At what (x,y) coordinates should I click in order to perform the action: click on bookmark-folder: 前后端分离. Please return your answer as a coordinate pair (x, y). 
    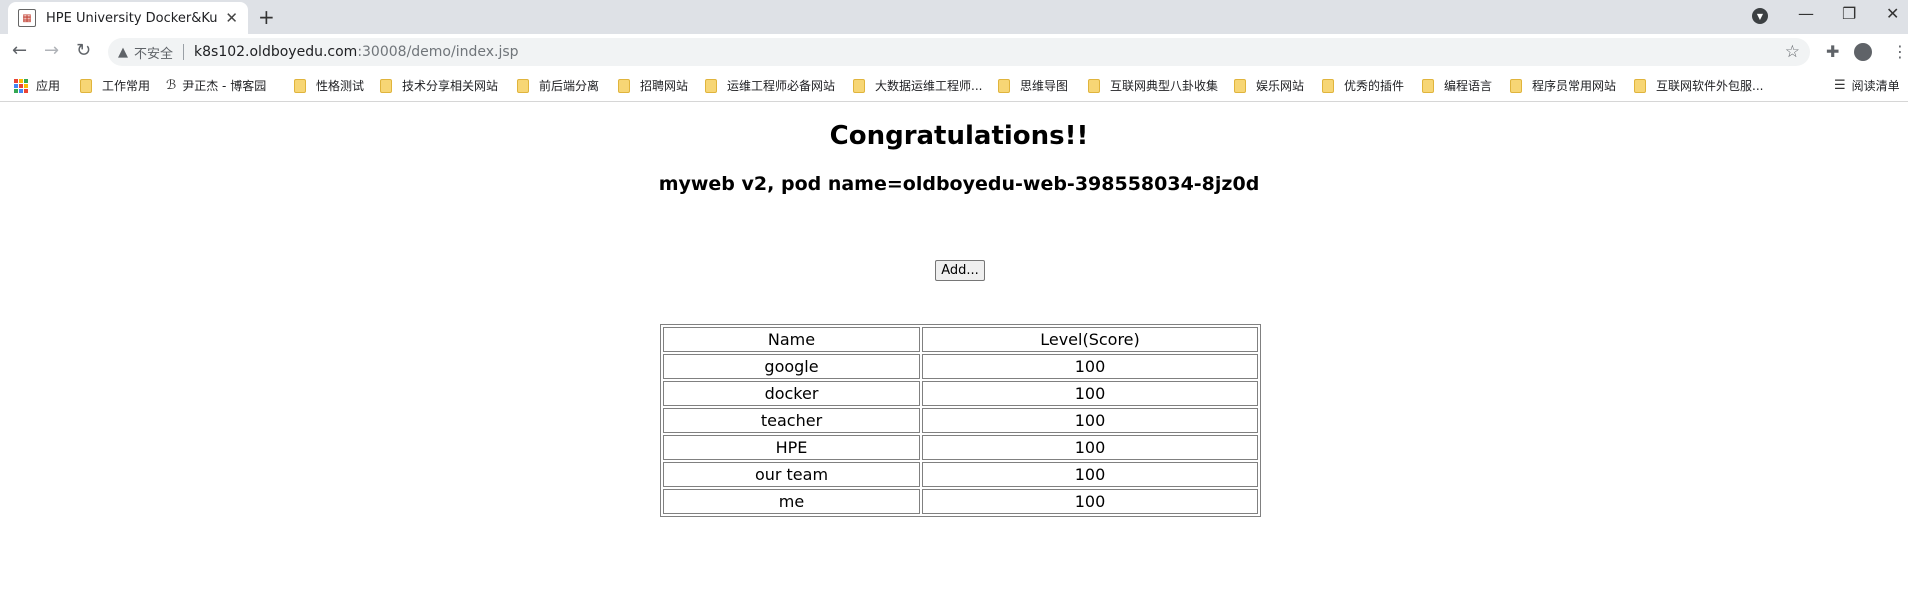
    Looking at the image, I should click on (558, 85).